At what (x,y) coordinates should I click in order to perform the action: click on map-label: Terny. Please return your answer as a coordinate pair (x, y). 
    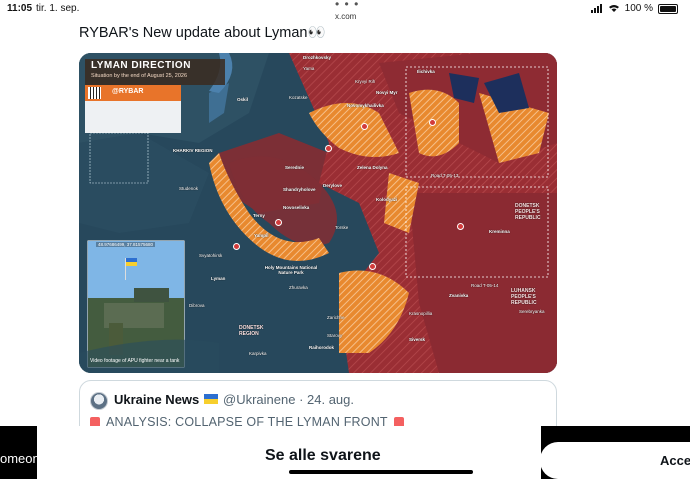
    Looking at the image, I should click on (259, 215).